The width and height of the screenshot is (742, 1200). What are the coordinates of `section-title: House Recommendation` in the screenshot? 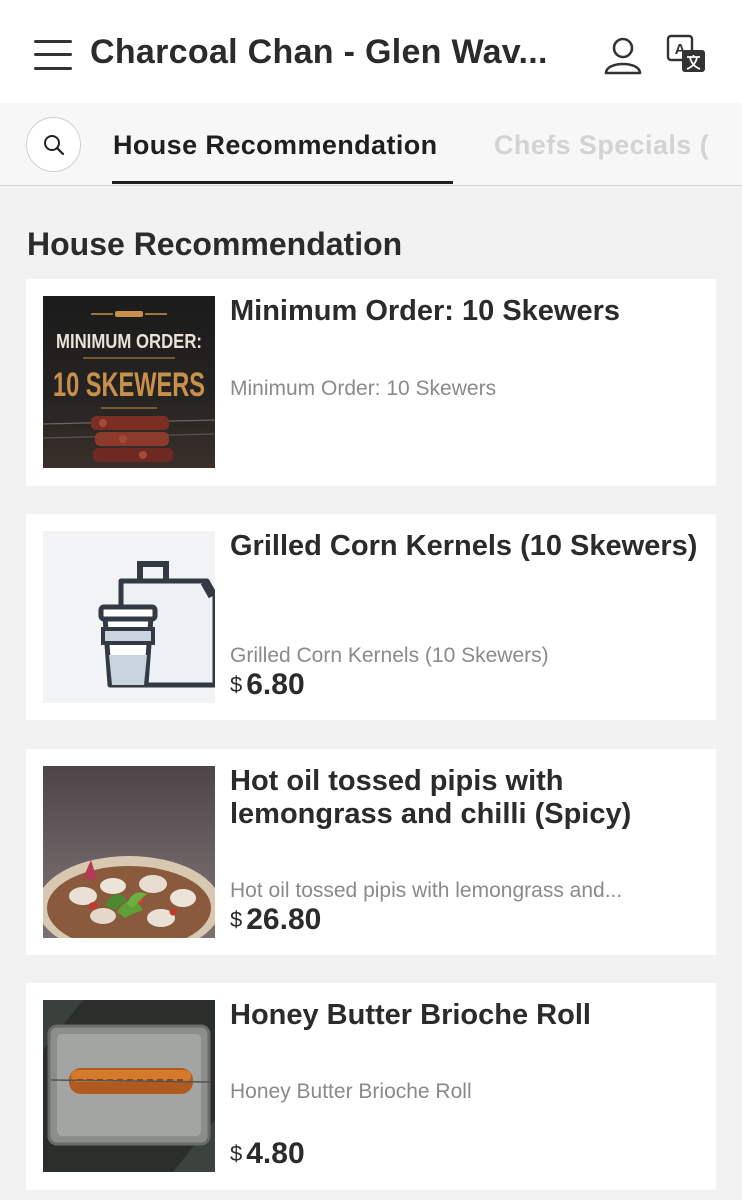 It's located at (215, 244).